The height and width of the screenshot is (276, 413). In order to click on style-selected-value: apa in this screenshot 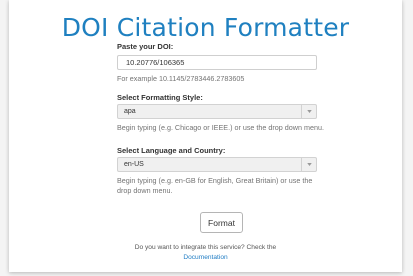, I will do `click(130, 111)`.